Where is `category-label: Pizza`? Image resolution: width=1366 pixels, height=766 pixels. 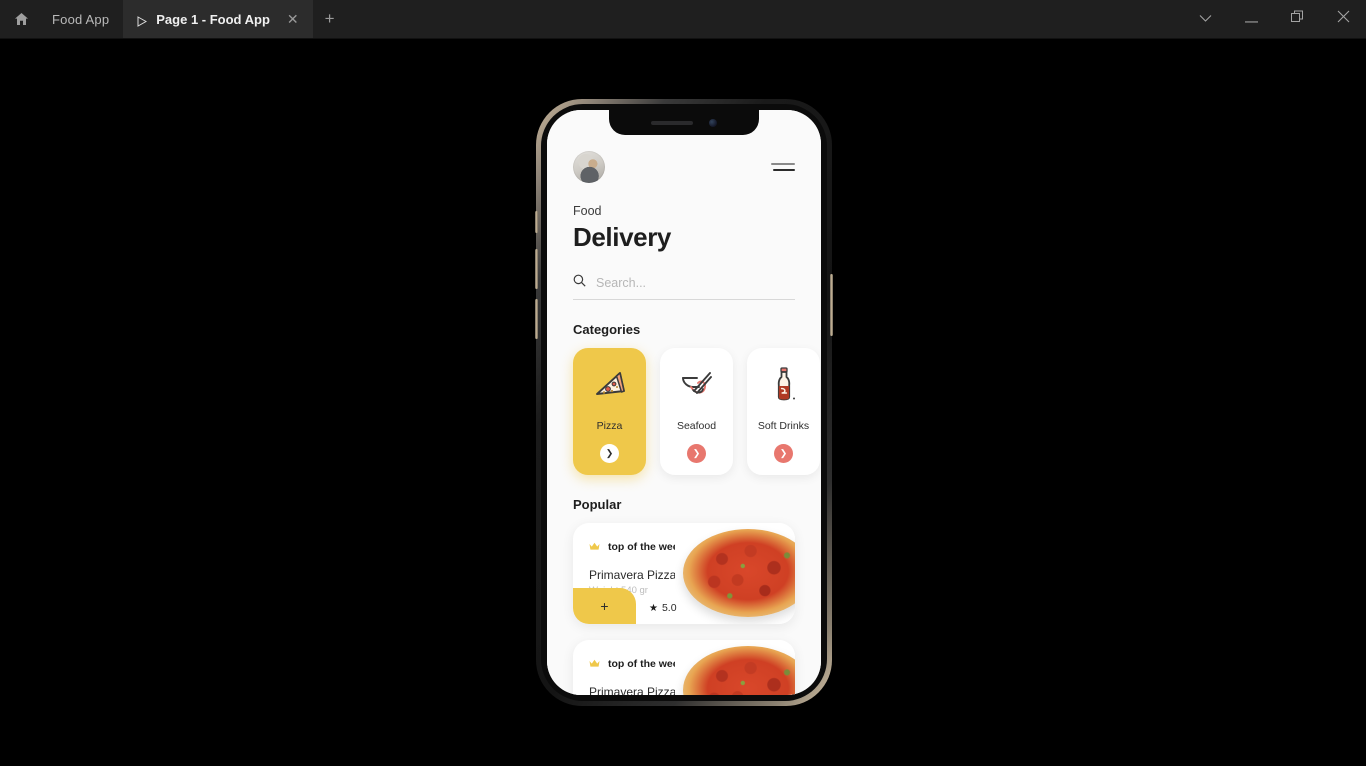 category-label: Pizza is located at coordinates (609, 426).